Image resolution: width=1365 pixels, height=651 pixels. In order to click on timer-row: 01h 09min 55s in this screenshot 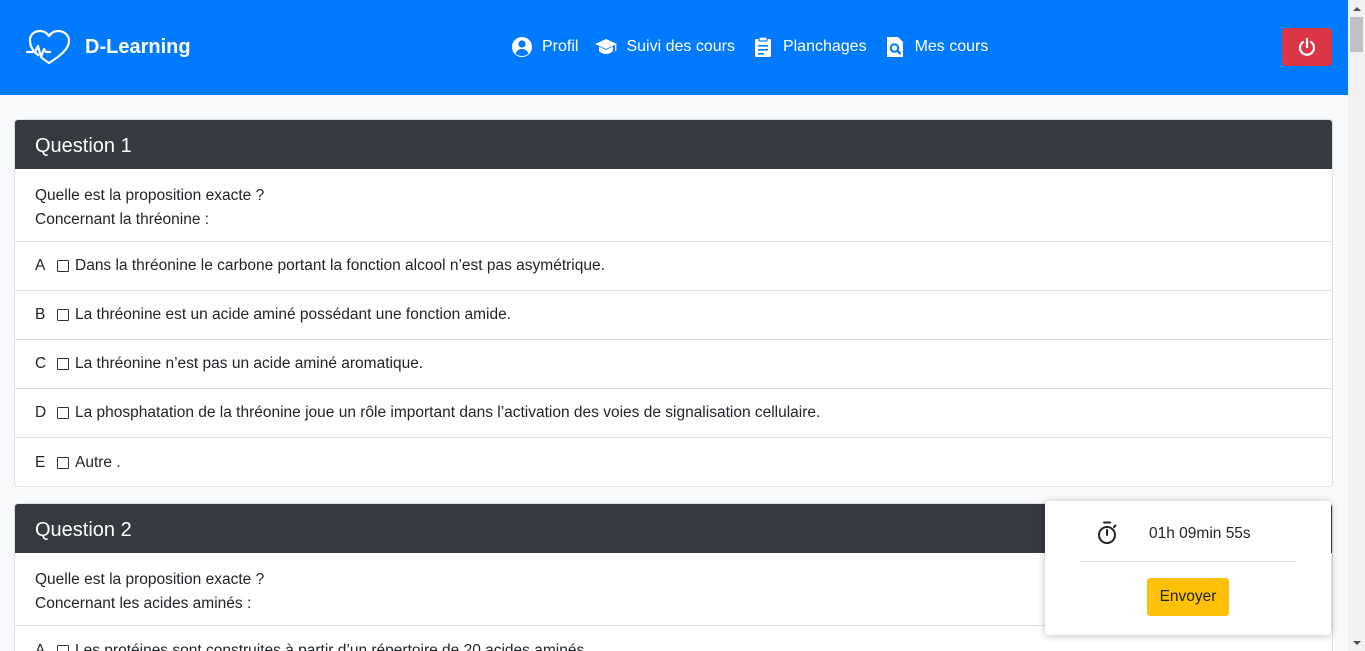, I will do `click(1188, 541)`.